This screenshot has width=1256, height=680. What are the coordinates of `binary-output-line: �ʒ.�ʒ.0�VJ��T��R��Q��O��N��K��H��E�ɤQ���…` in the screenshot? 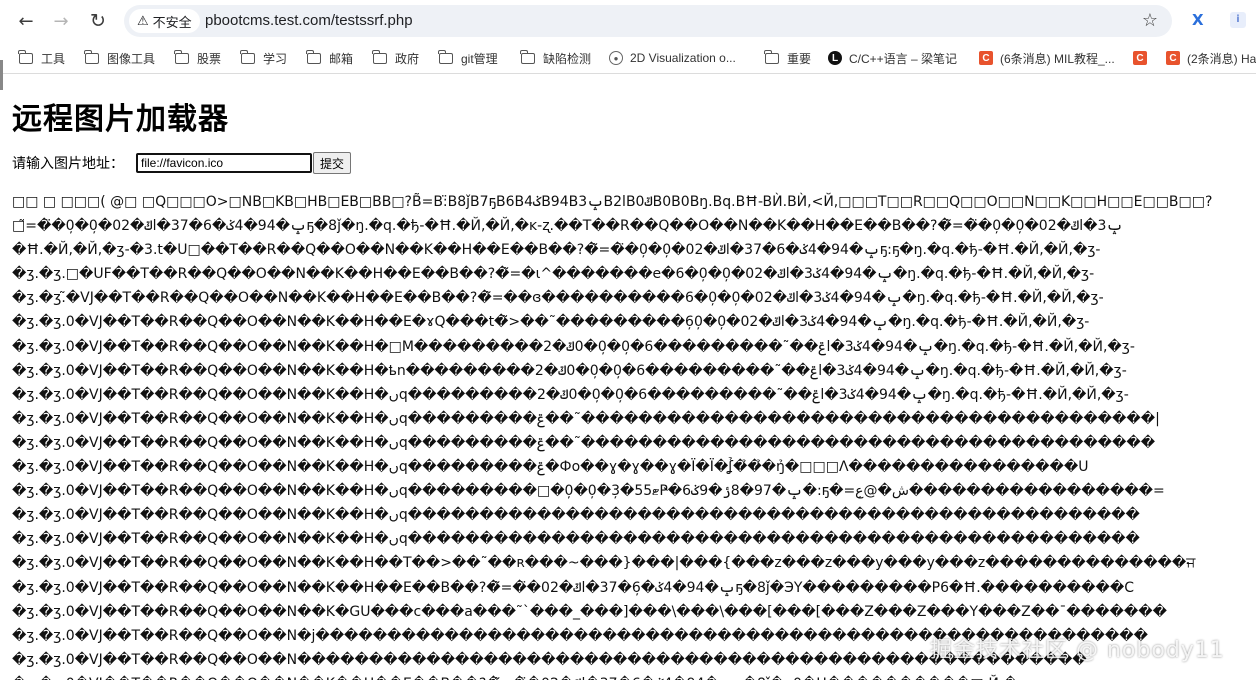 It's located at (551, 322).